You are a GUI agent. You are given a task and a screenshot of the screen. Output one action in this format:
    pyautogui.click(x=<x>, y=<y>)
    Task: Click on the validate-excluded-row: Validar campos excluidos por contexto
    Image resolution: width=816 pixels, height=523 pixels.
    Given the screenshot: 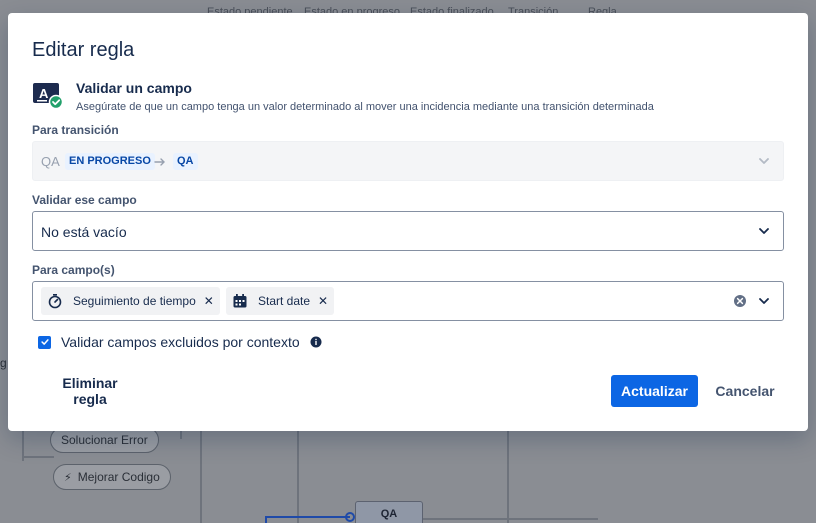 What is the action you would take?
    pyautogui.click(x=180, y=342)
    